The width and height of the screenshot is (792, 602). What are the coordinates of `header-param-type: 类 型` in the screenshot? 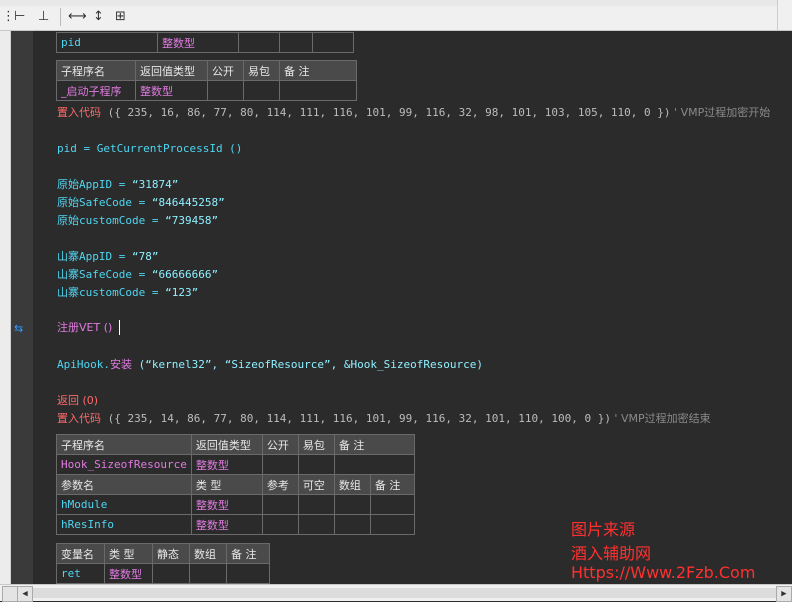 It's located at (226, 484).